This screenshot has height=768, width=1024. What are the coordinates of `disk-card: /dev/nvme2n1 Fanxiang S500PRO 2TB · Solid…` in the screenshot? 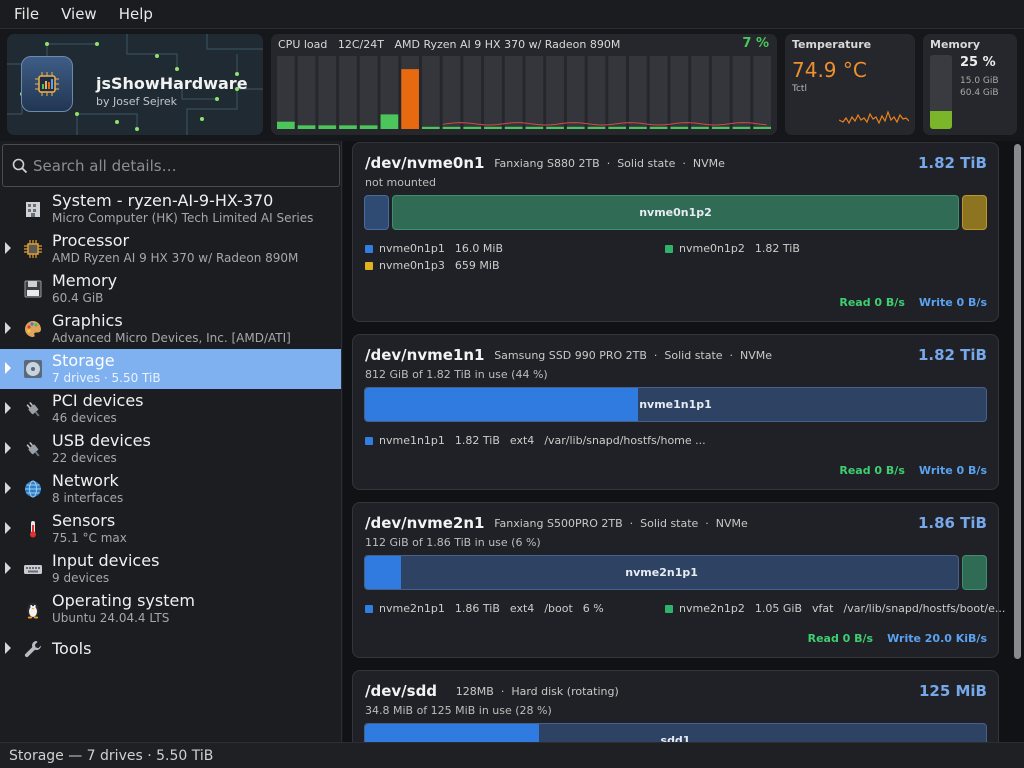 It's located at (678, 580).